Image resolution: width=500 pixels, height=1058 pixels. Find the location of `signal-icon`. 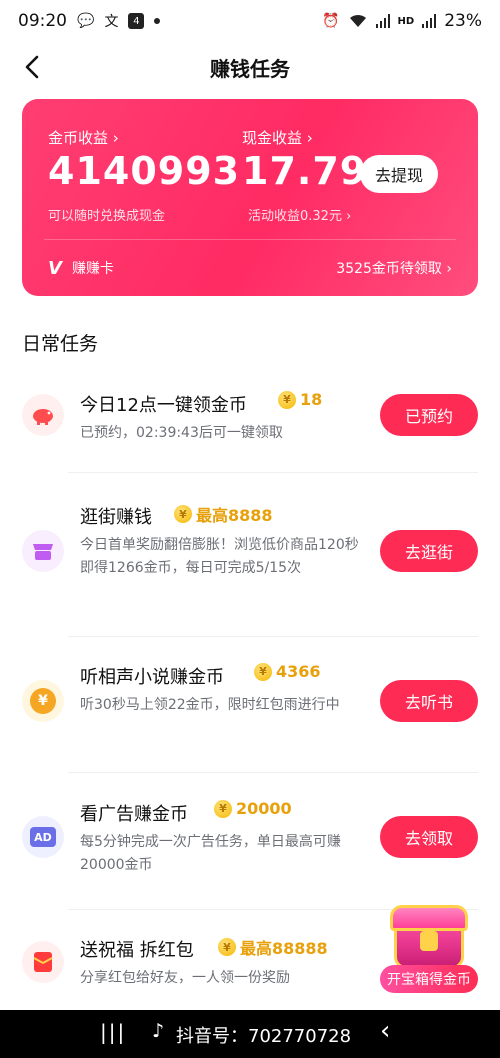

signal-icon is located at coordinates (382, 21).